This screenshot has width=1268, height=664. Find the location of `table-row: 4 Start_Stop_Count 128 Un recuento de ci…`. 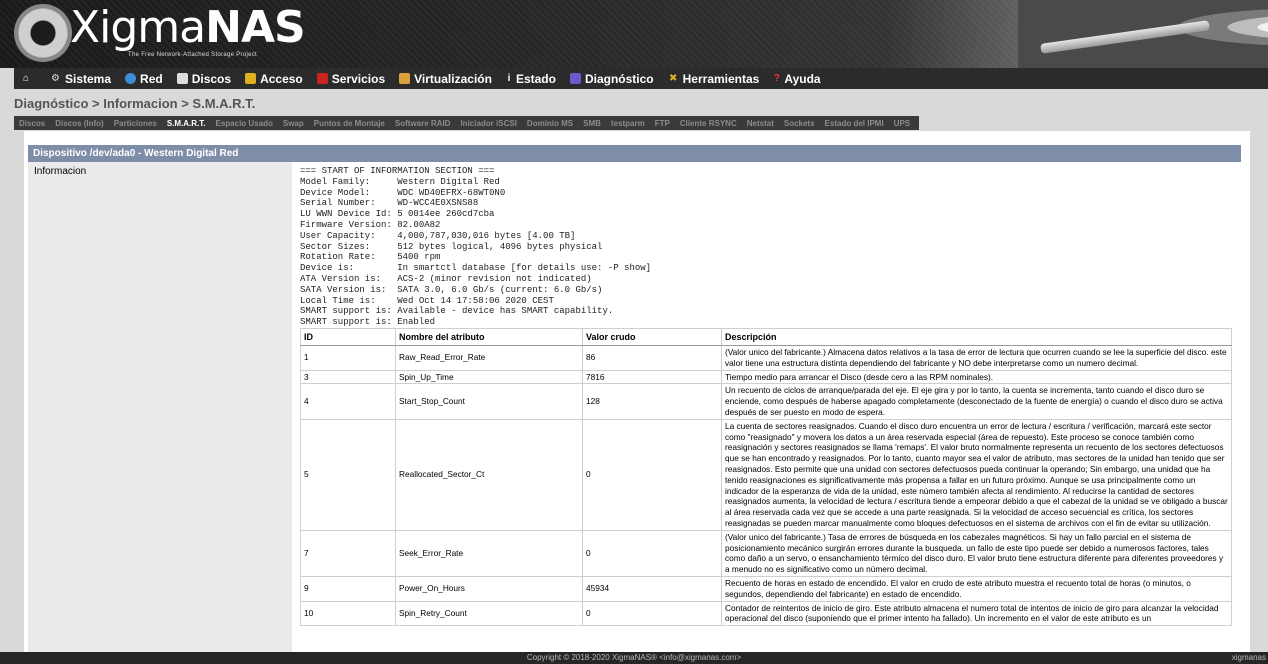

table-row: 4 Start_Stop_Count 128 Un recuento de ci… is located at coordinates (766, 401).